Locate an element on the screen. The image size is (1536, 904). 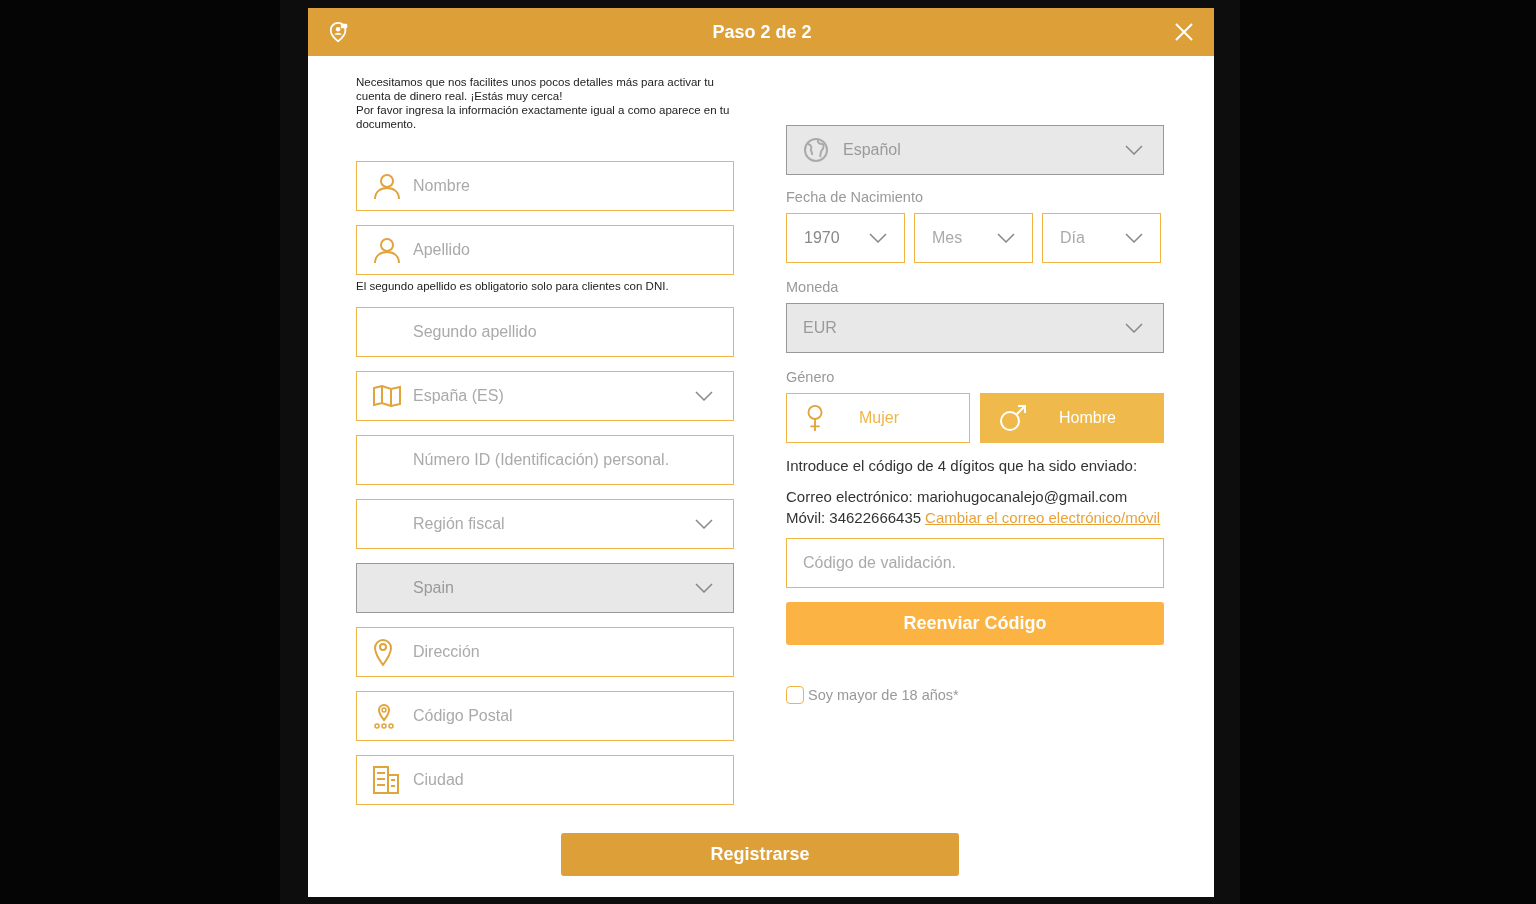
field-note: El segundo apellido es obligatorio solo para clientes con DNI. is located at coordinates (513, 286).